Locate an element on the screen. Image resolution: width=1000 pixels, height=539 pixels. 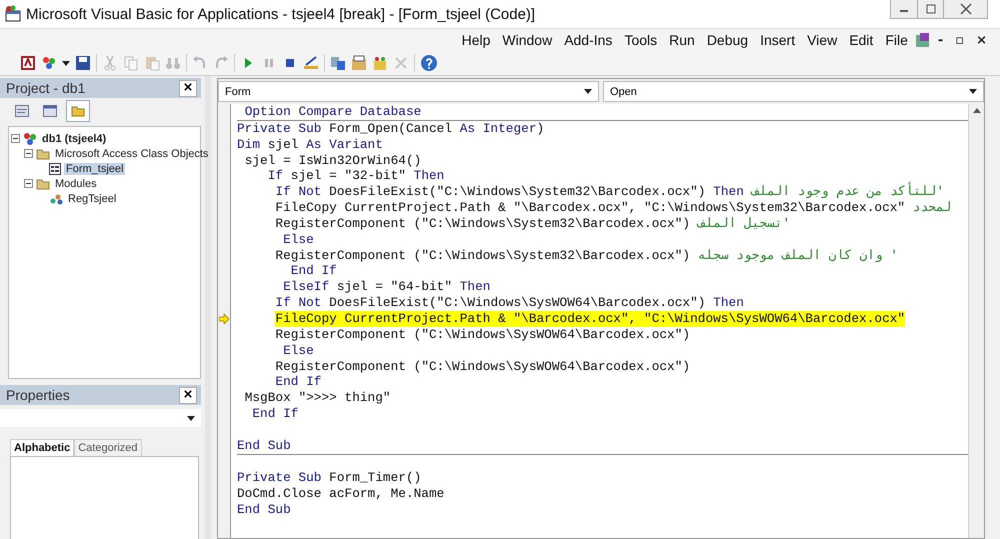
procedure-dropdown: Open is located at coordinates (793, 91).